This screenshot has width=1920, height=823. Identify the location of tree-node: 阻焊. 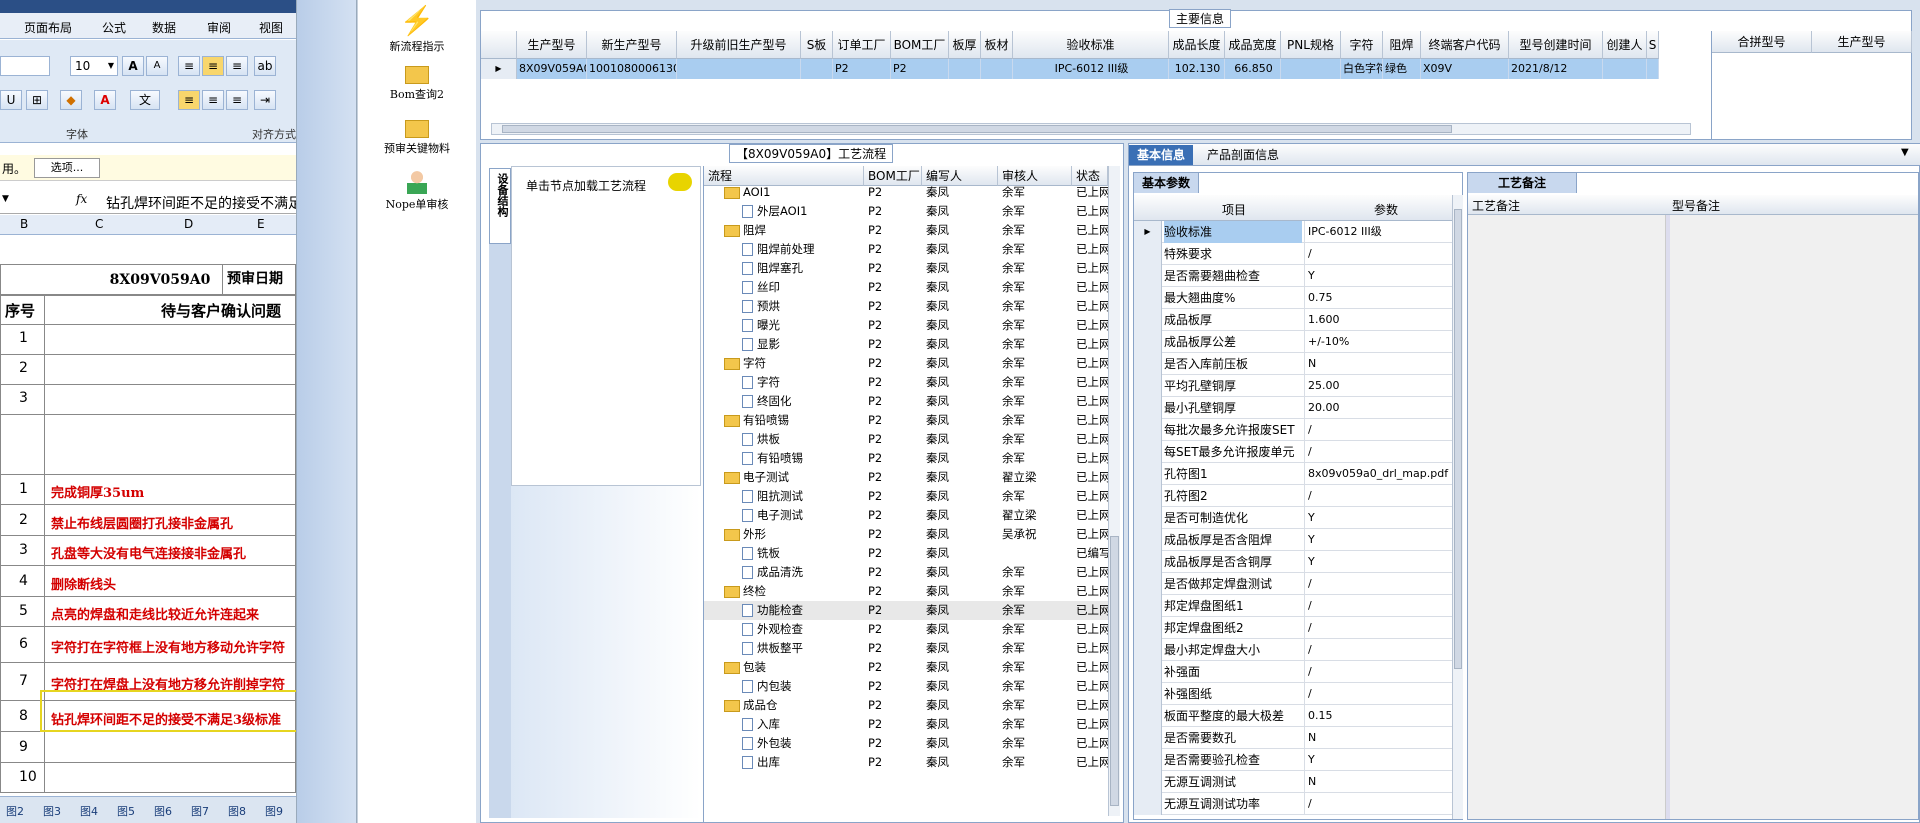
(745, 230).